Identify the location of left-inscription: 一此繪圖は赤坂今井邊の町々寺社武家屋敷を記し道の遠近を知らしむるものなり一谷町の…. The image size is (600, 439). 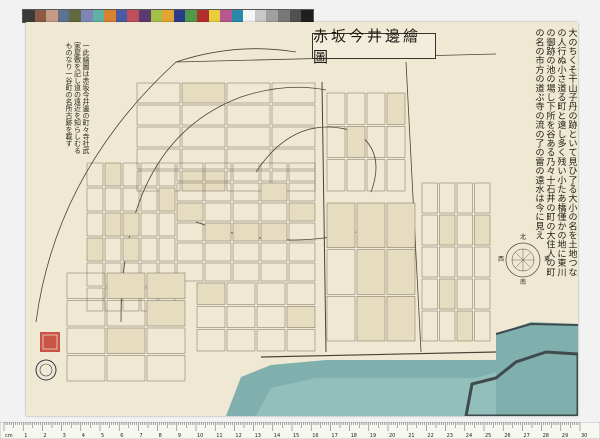
(77, 98).